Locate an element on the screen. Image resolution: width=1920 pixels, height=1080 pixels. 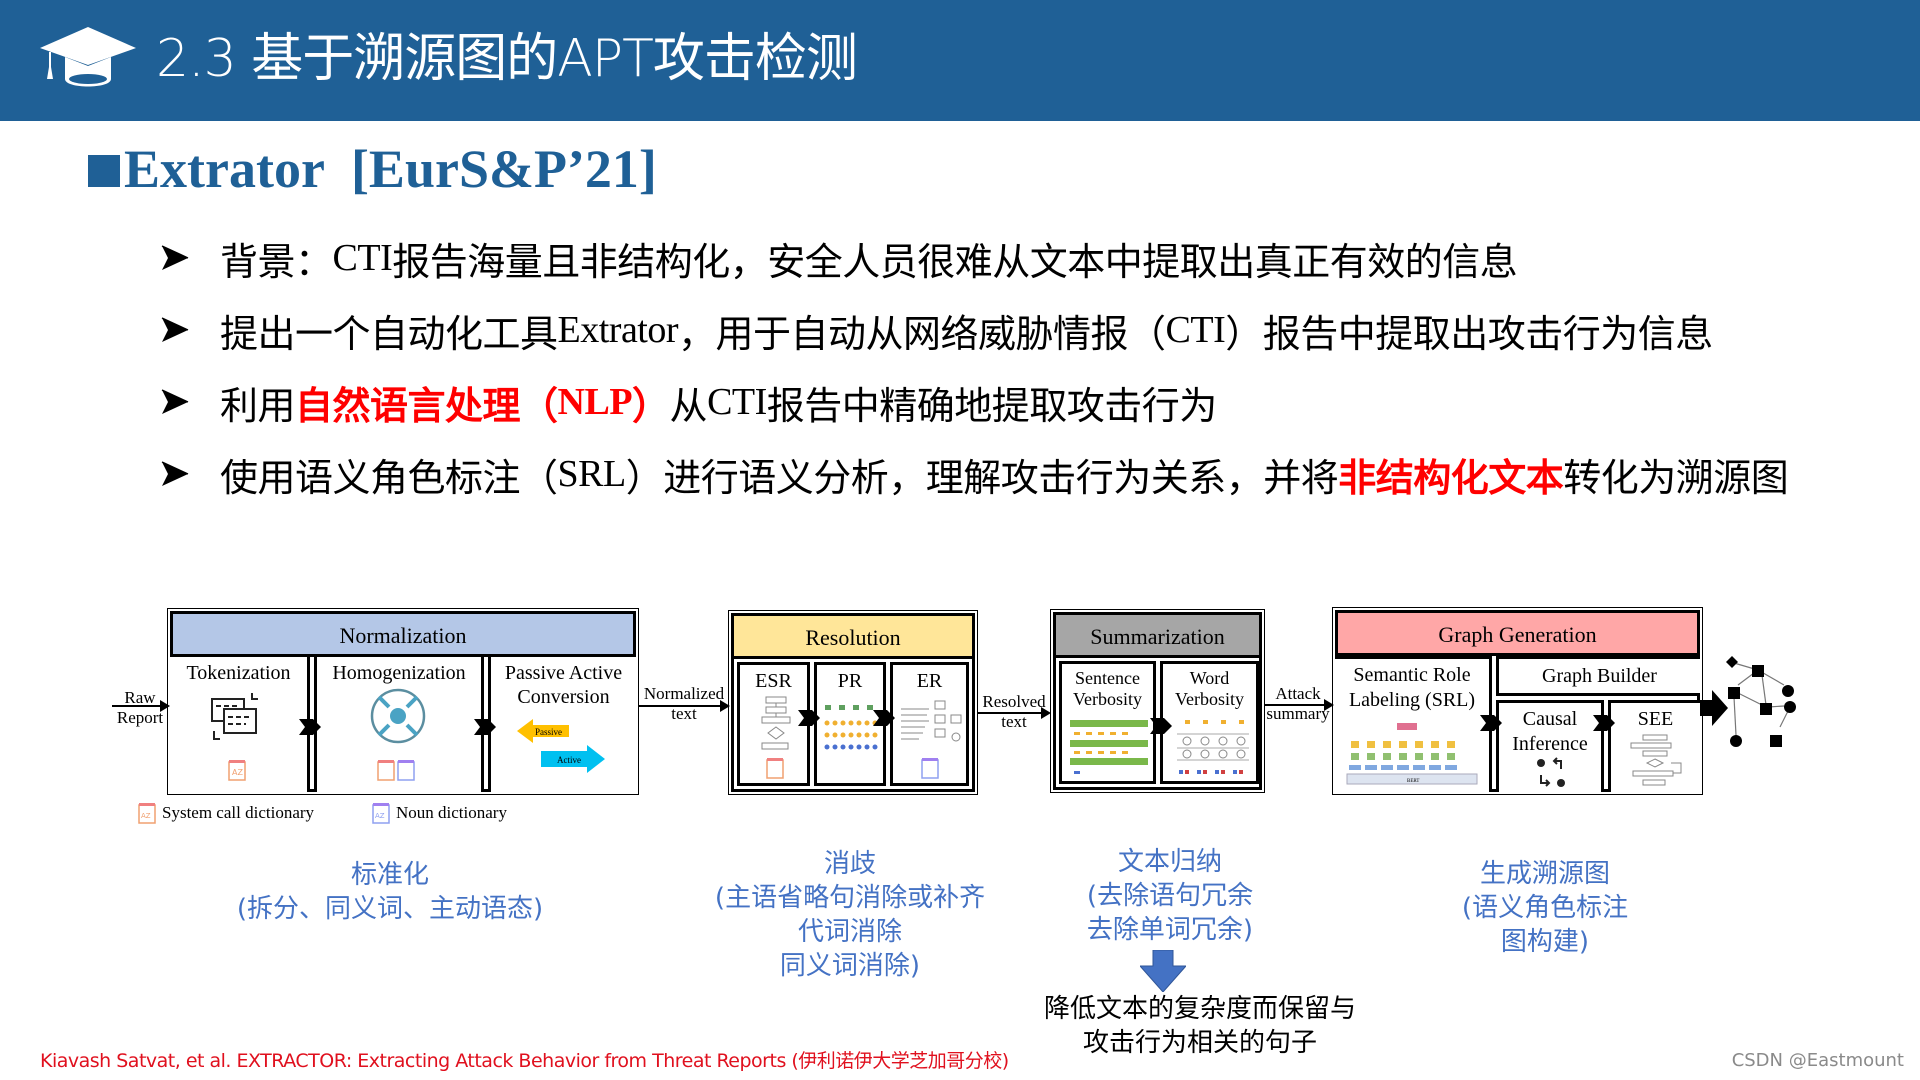
substep-homogenization: Homogenization is located at coordinates (399, 723).